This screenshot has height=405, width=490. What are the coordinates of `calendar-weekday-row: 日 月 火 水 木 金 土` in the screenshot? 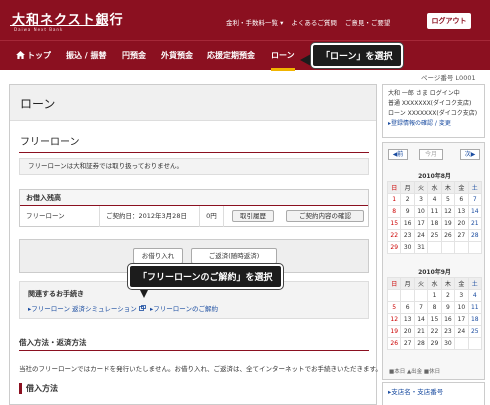 It's located at (434, 283).